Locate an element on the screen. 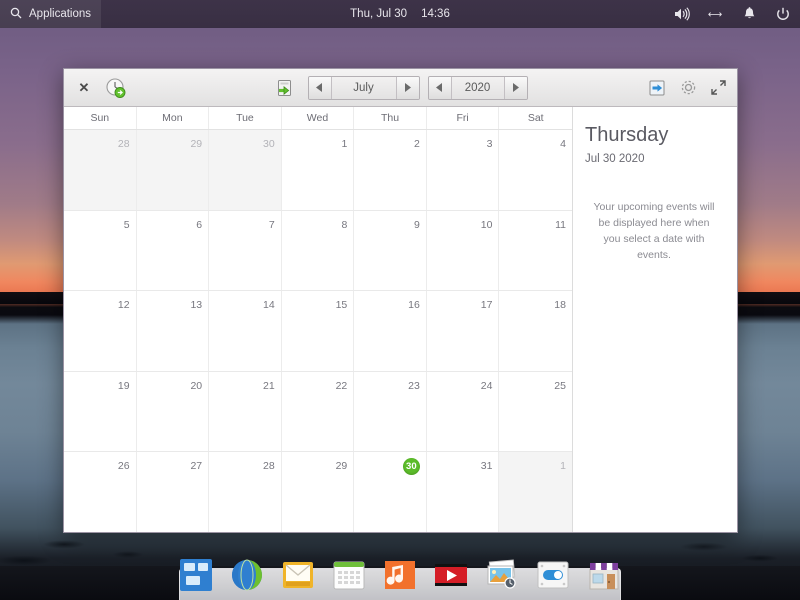 The image size is (800, 600). close-window-button: ✕ is located at coordinates (84, 88).